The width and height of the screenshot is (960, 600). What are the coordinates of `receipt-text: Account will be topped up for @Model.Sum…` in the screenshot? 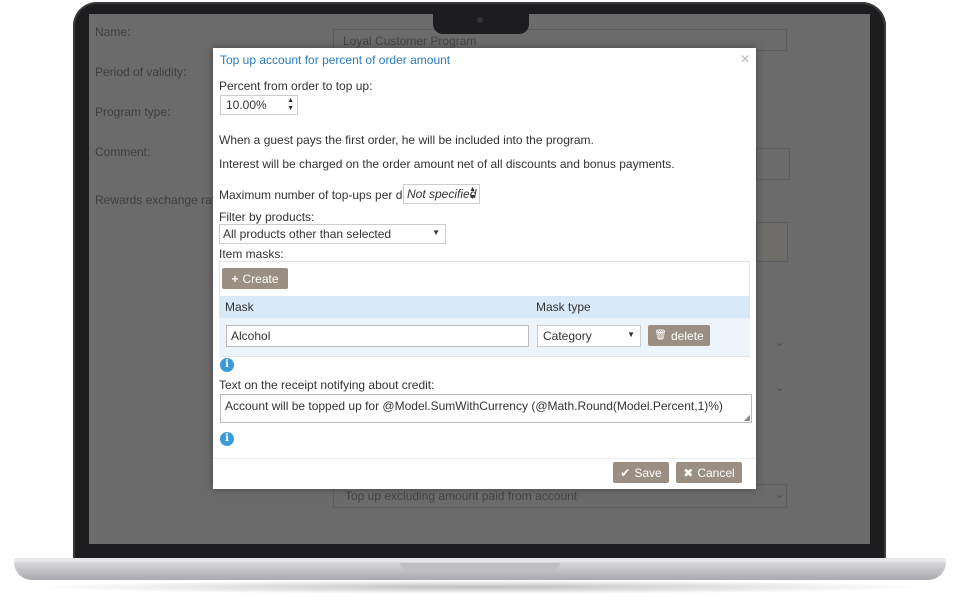 It's located at (474, 406).